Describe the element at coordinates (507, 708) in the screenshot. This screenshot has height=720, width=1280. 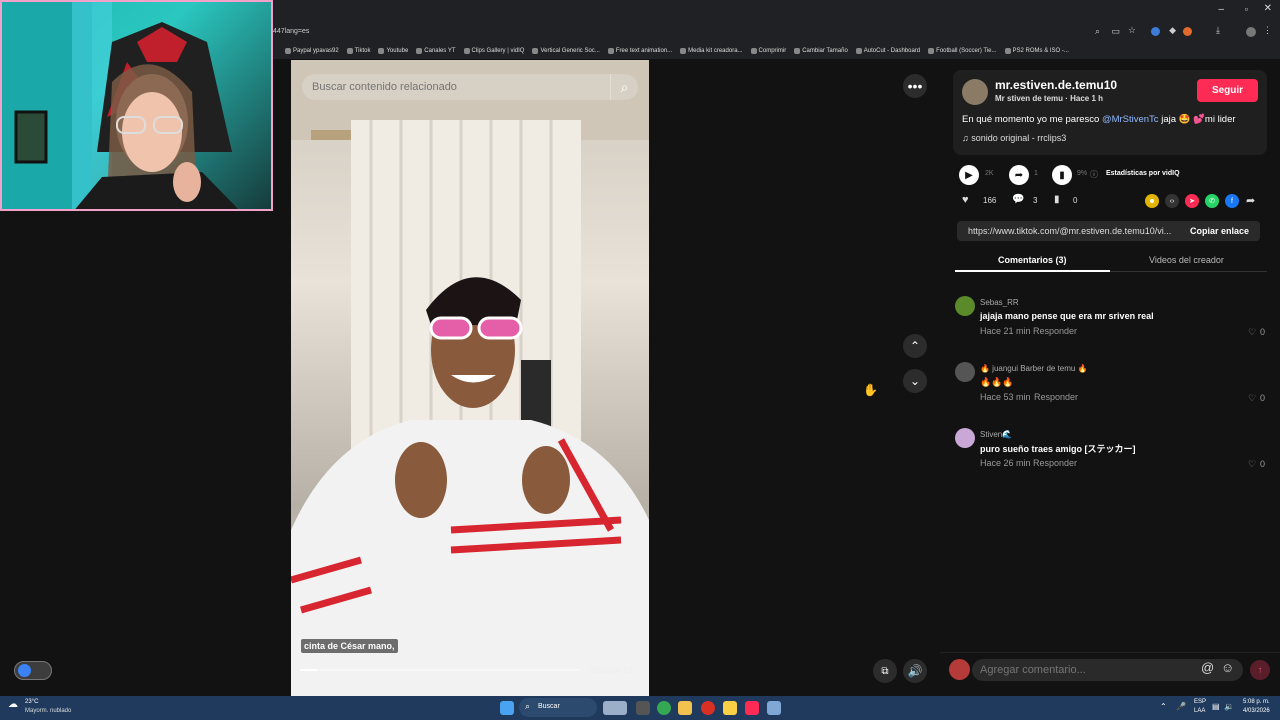
I see `start-icon` at that location.